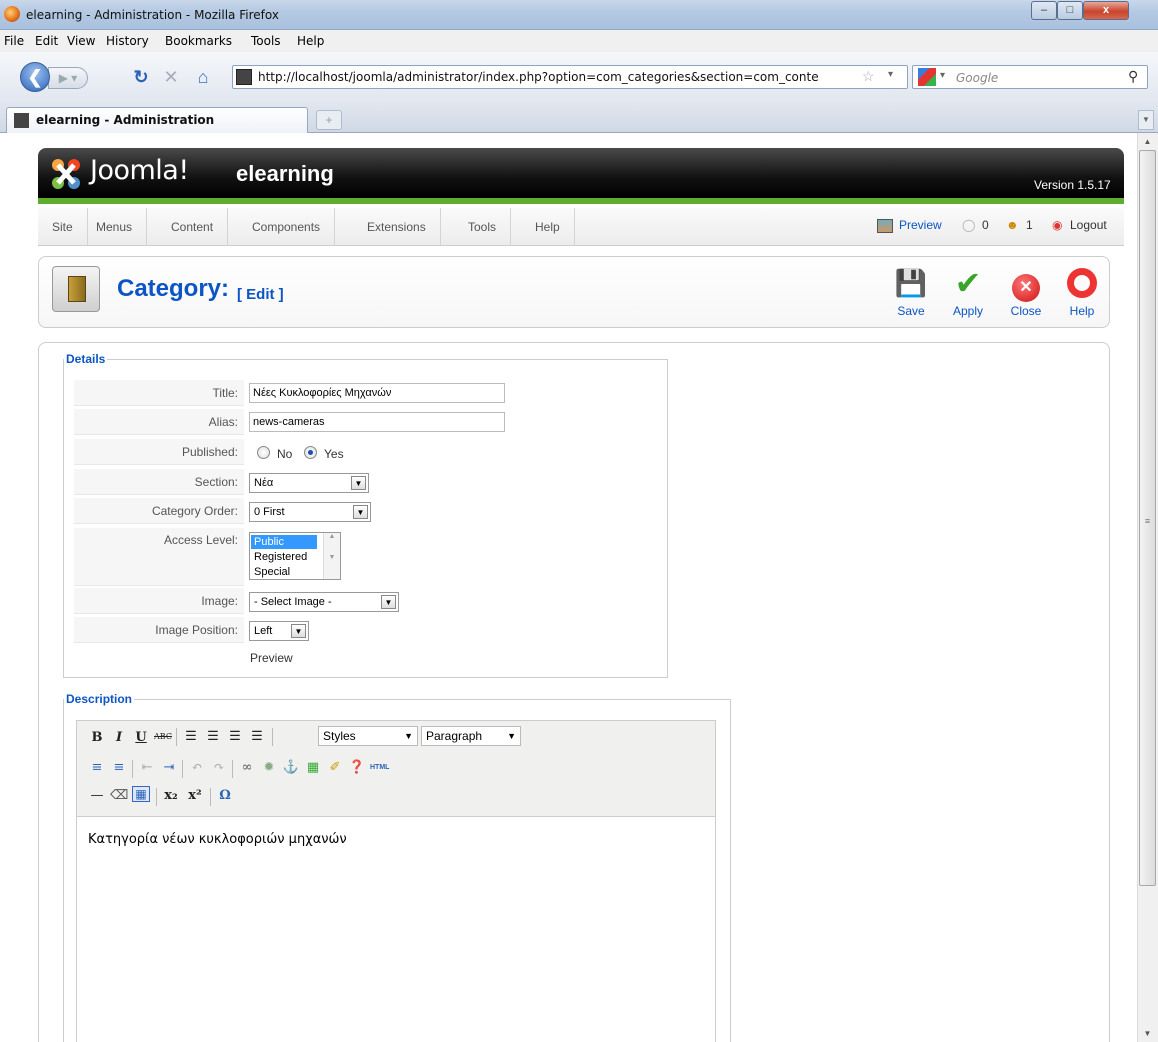 The image size is (1158, 1042). Describe the element at coordinates (291, 767) in the screenshot. I see `anchor-icon: ⚓` at that location.